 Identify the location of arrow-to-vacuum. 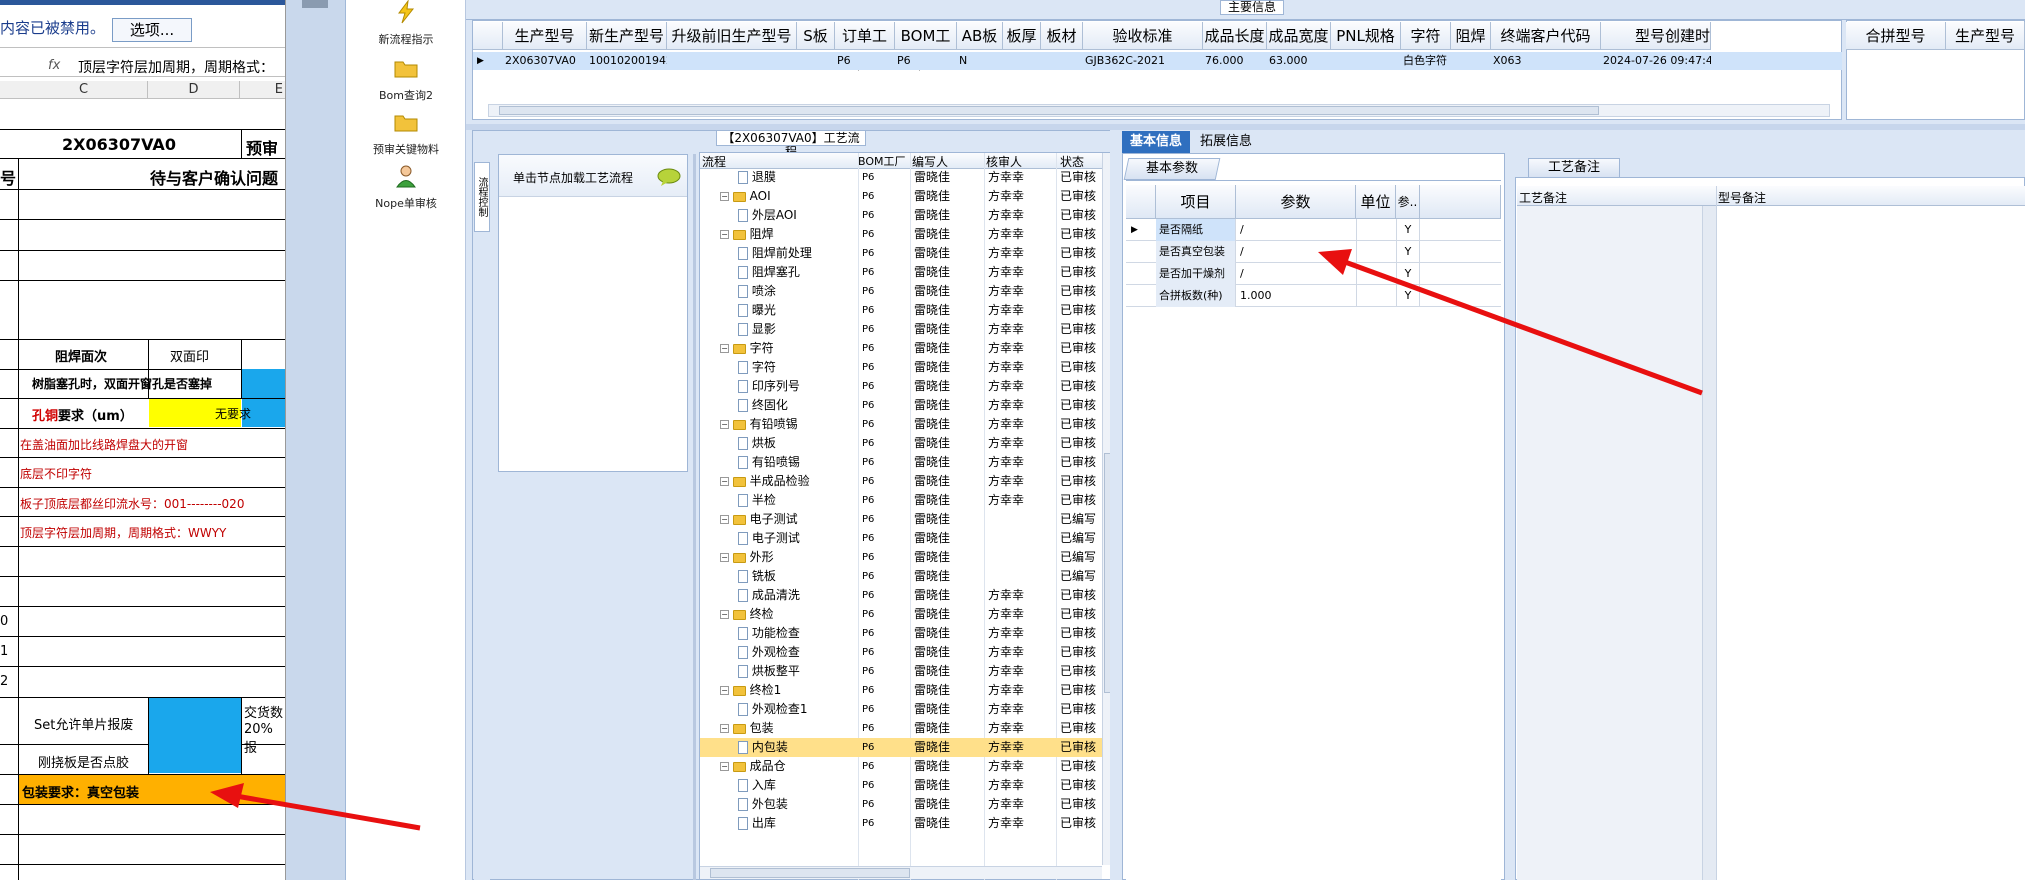
(1510, 322).